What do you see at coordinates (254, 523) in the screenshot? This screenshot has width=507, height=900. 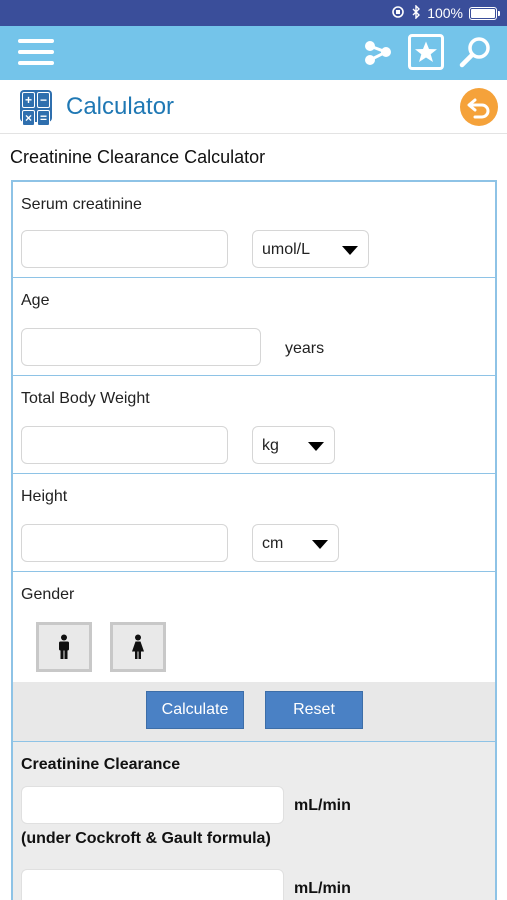 I see `height-section: Height cm` at bounding box center [254, 523].